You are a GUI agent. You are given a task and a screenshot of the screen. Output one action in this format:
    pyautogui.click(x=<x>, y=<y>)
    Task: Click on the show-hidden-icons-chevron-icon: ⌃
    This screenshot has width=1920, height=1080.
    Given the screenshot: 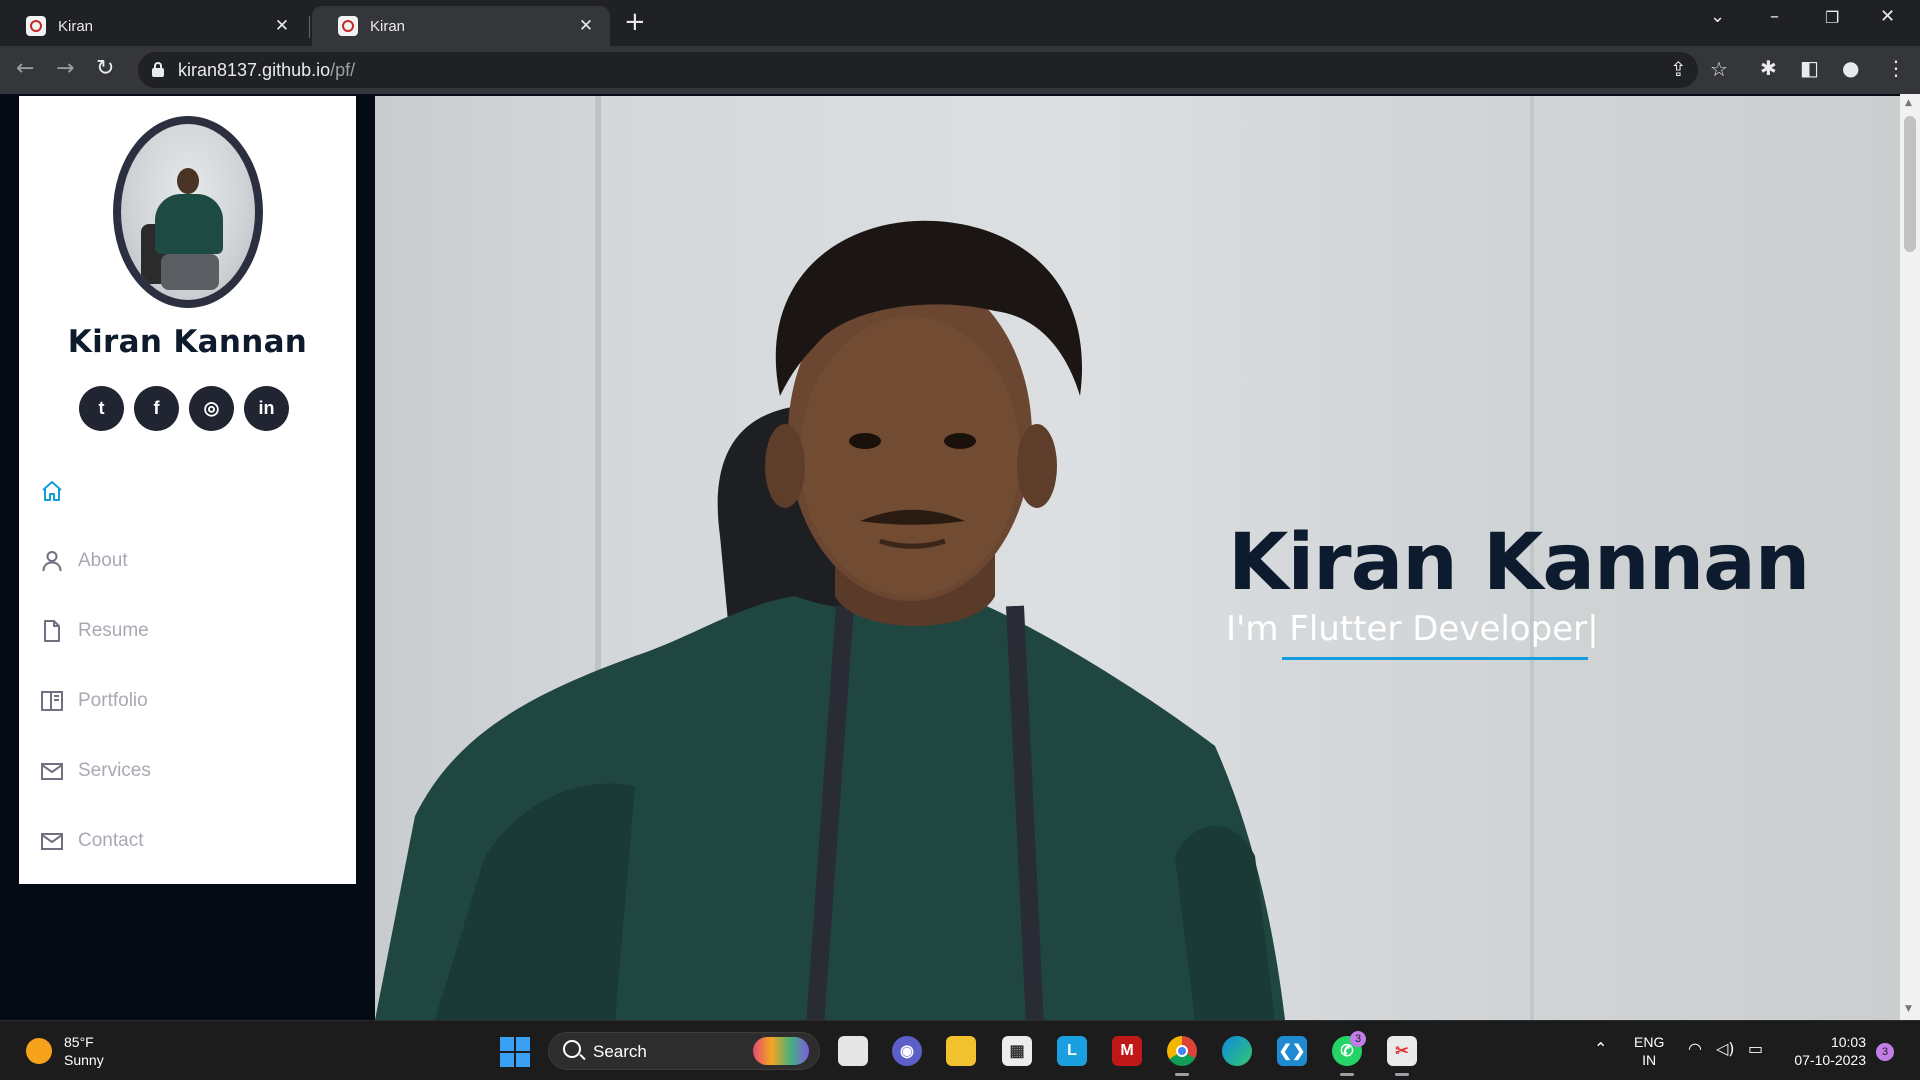 What is the action you would take?
    pyautogui.click(x=1600, y=1048)
    